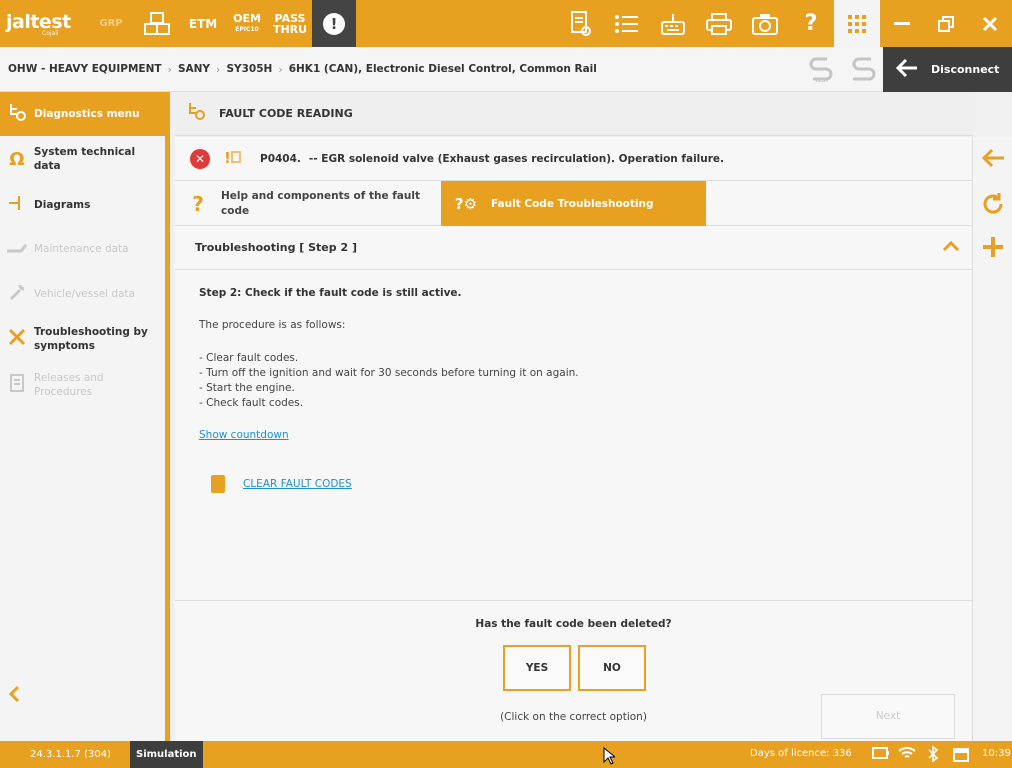  What do you see at coordinates (62, 205) in the screenshot?
I see `sidebar-item-label: Diagrams` at bounding box center [62, 205].